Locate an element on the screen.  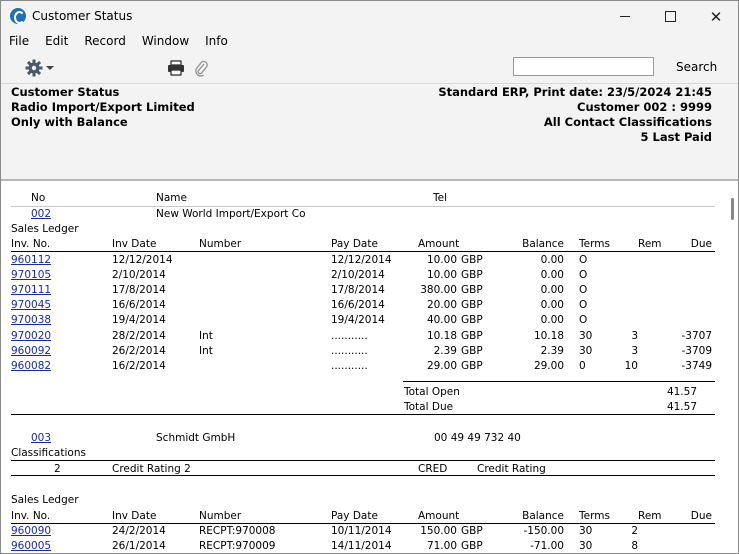
toolbar: Search is located at coordinates (369, 68).